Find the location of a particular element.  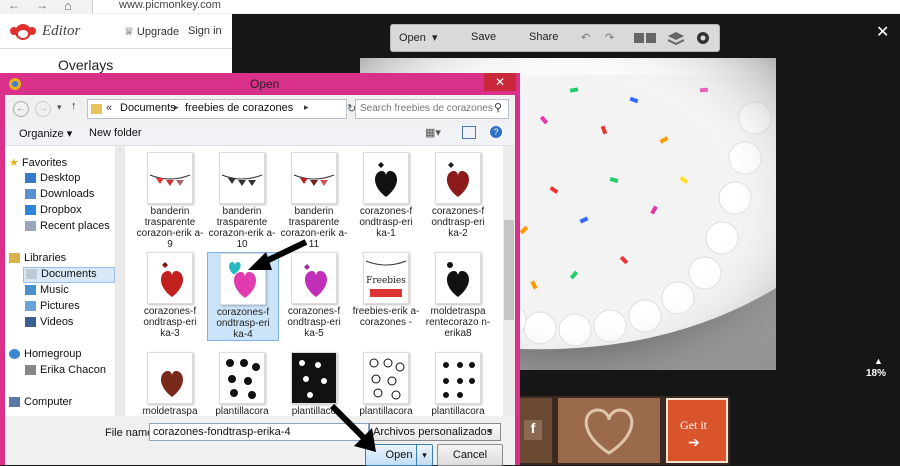

nav-desktop-label: Desktop is located at coordinates (60, 178).